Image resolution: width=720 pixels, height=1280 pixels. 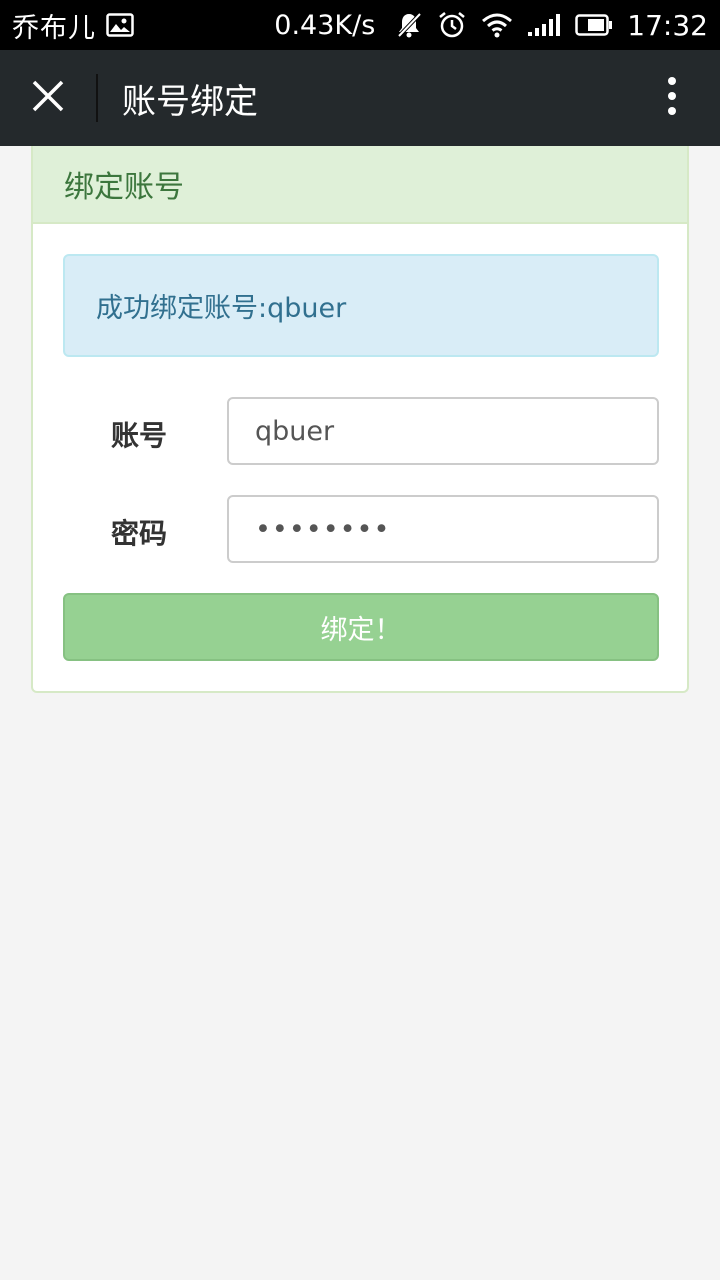 What do you see at coordinates (360, 98) in the screenshot?
I see `title-bar: 账号绑定` at bounding box center [360, 98].